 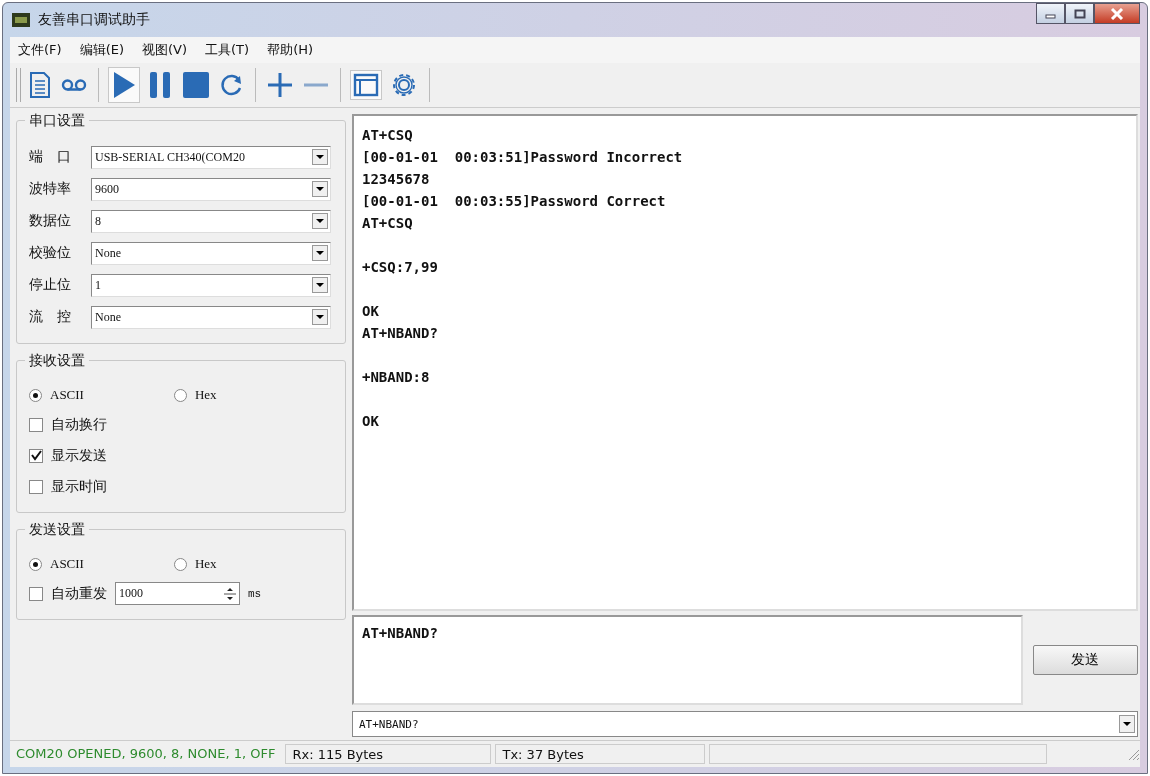 I want to click on history-dropdown: AT+NBAND?, so click(x=745, y=724).